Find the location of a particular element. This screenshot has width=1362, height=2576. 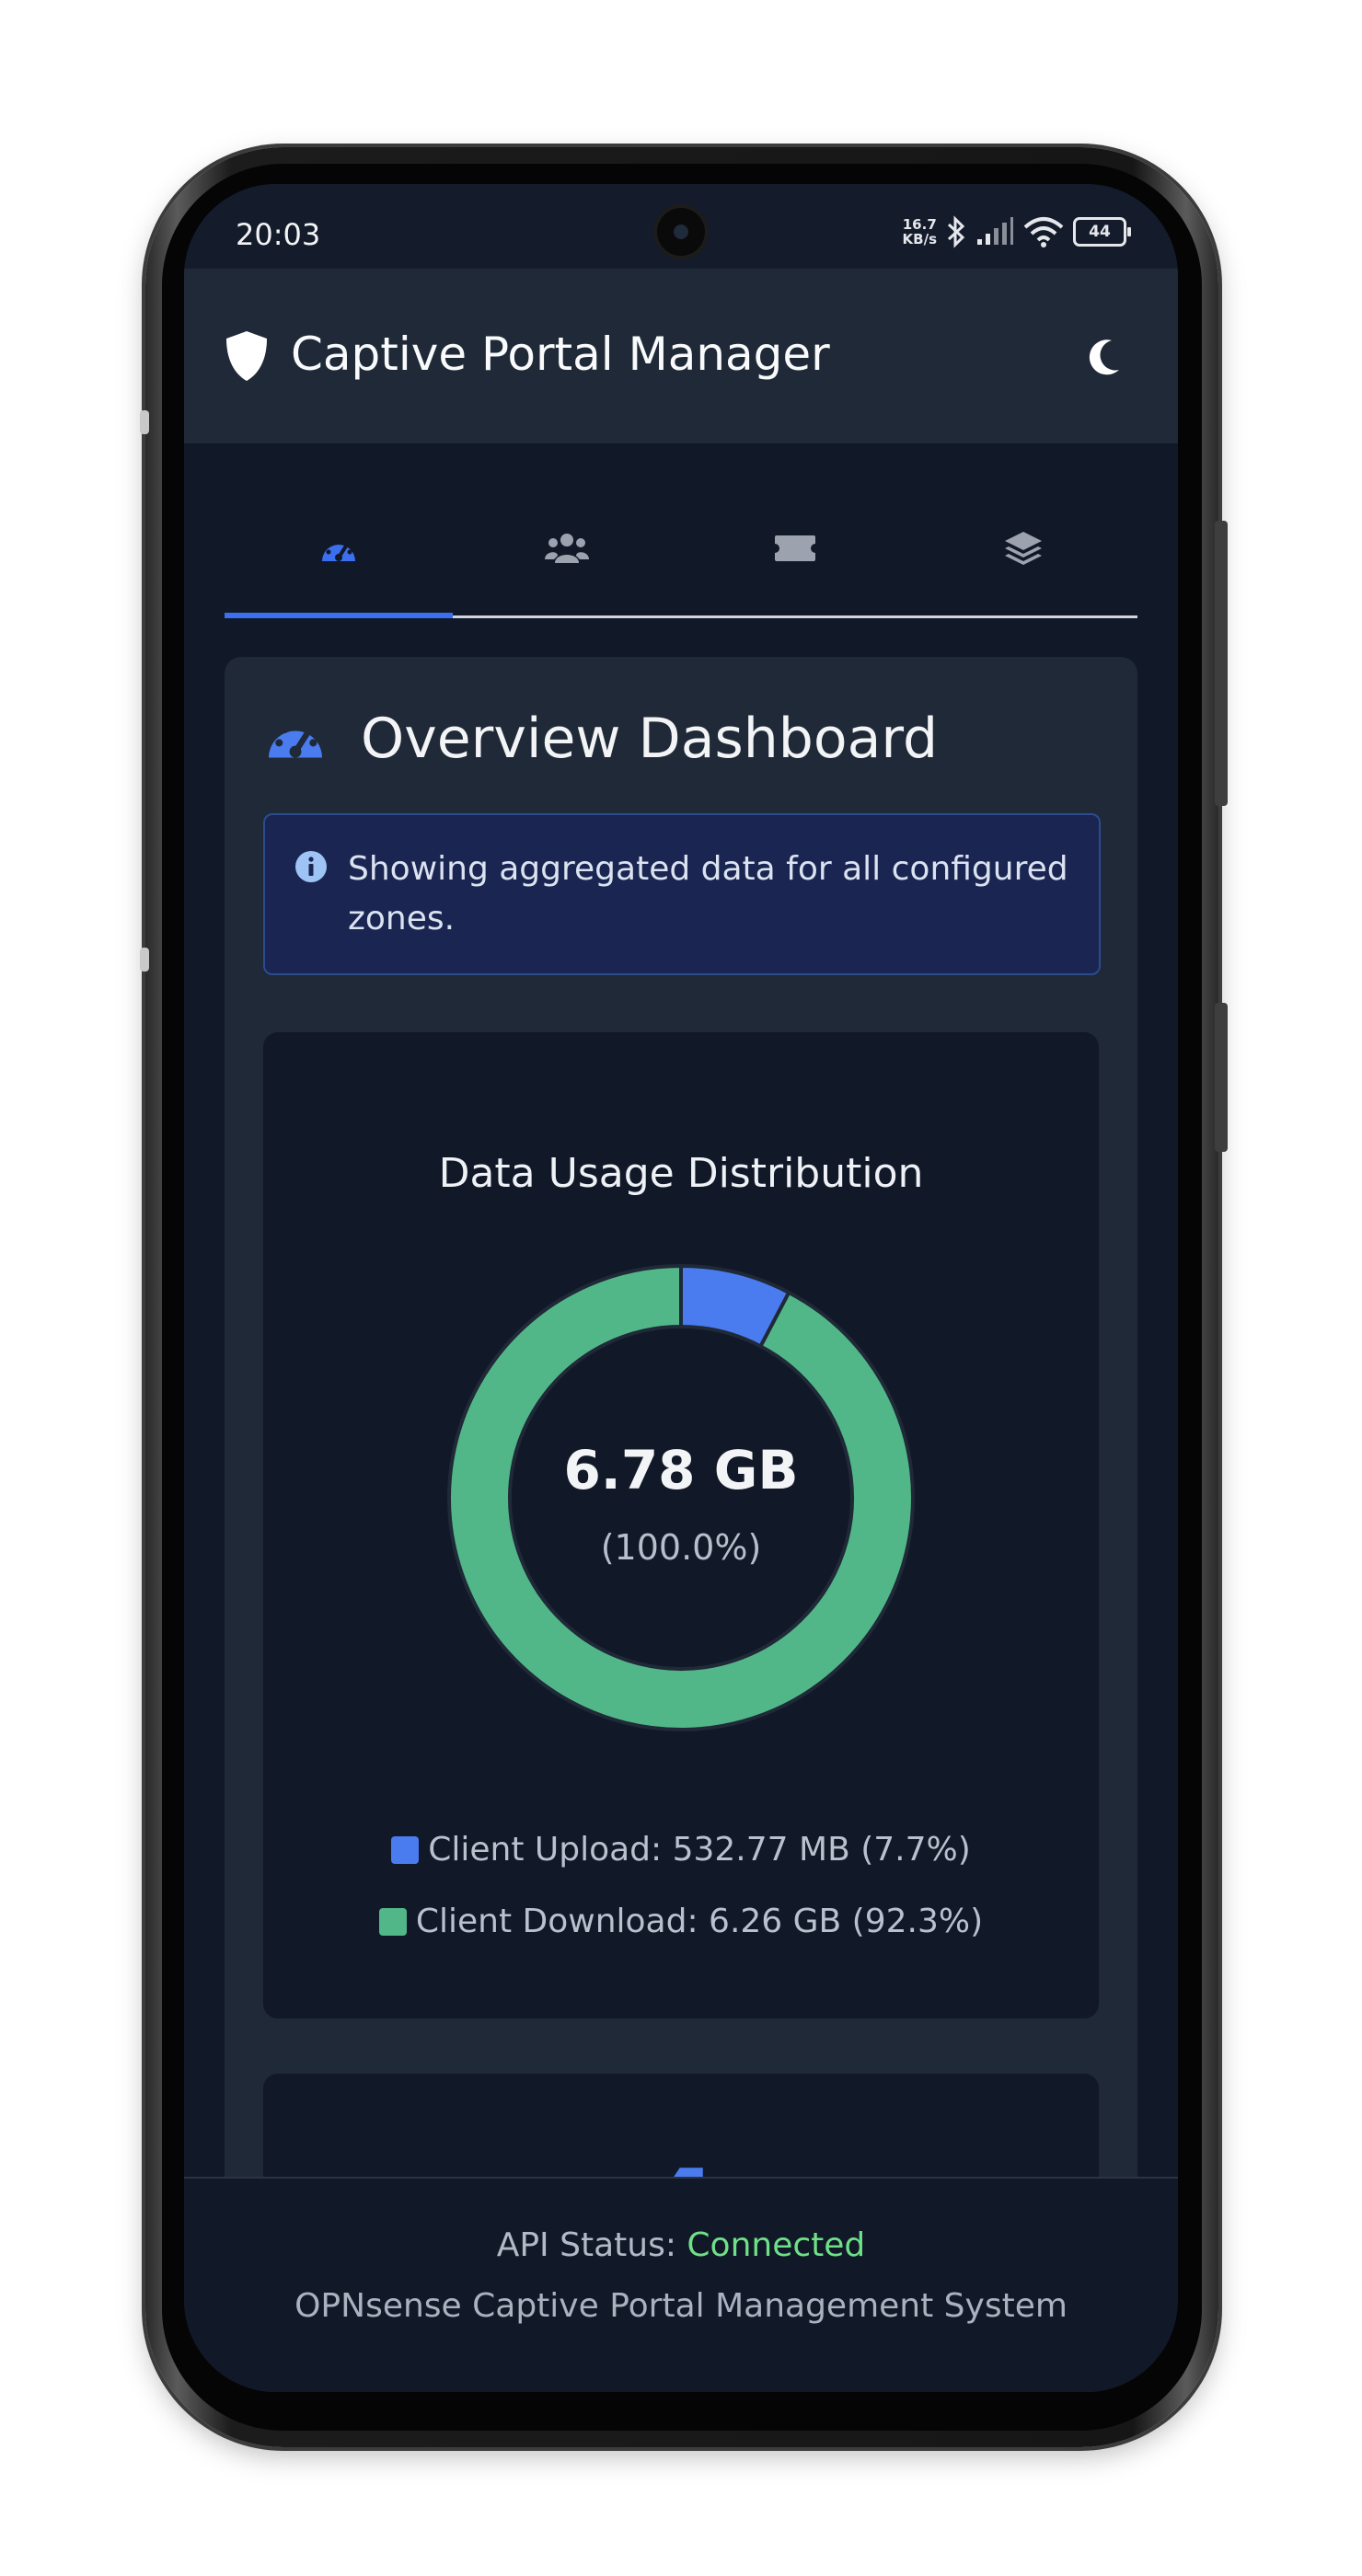

info-icon is located at coordinates (311, 866).